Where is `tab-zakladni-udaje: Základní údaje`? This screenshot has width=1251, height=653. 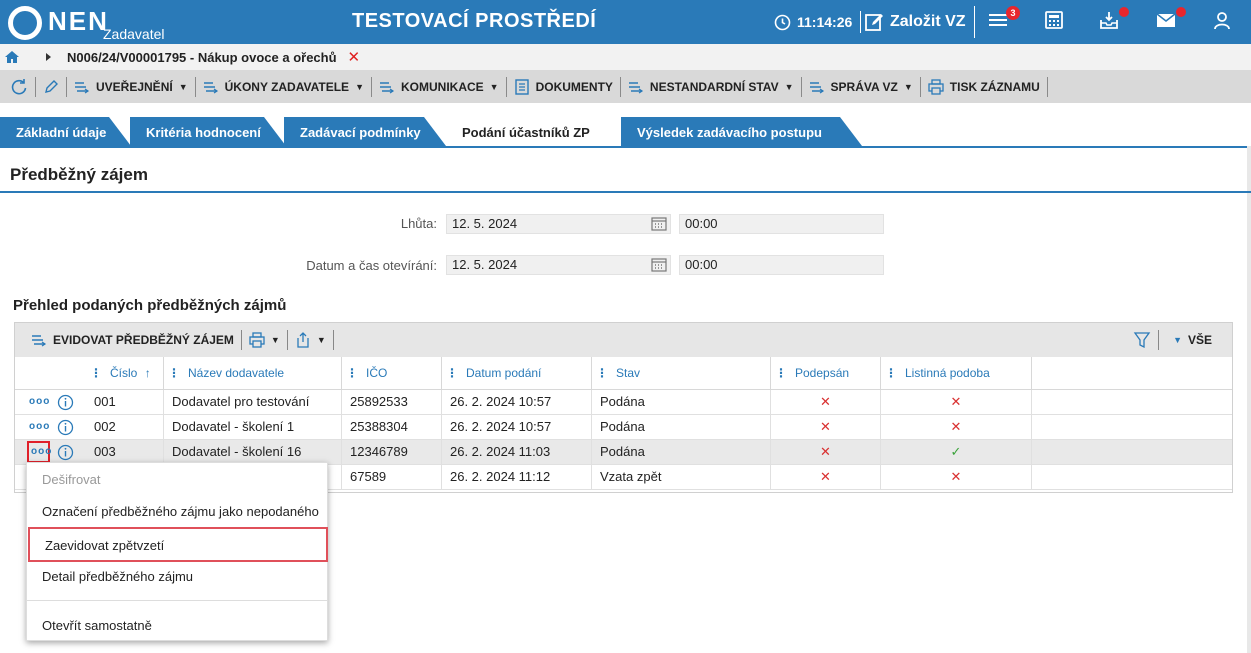
tab-zakladni-udaje: Základní údaje is located at coordinates (65, 131).